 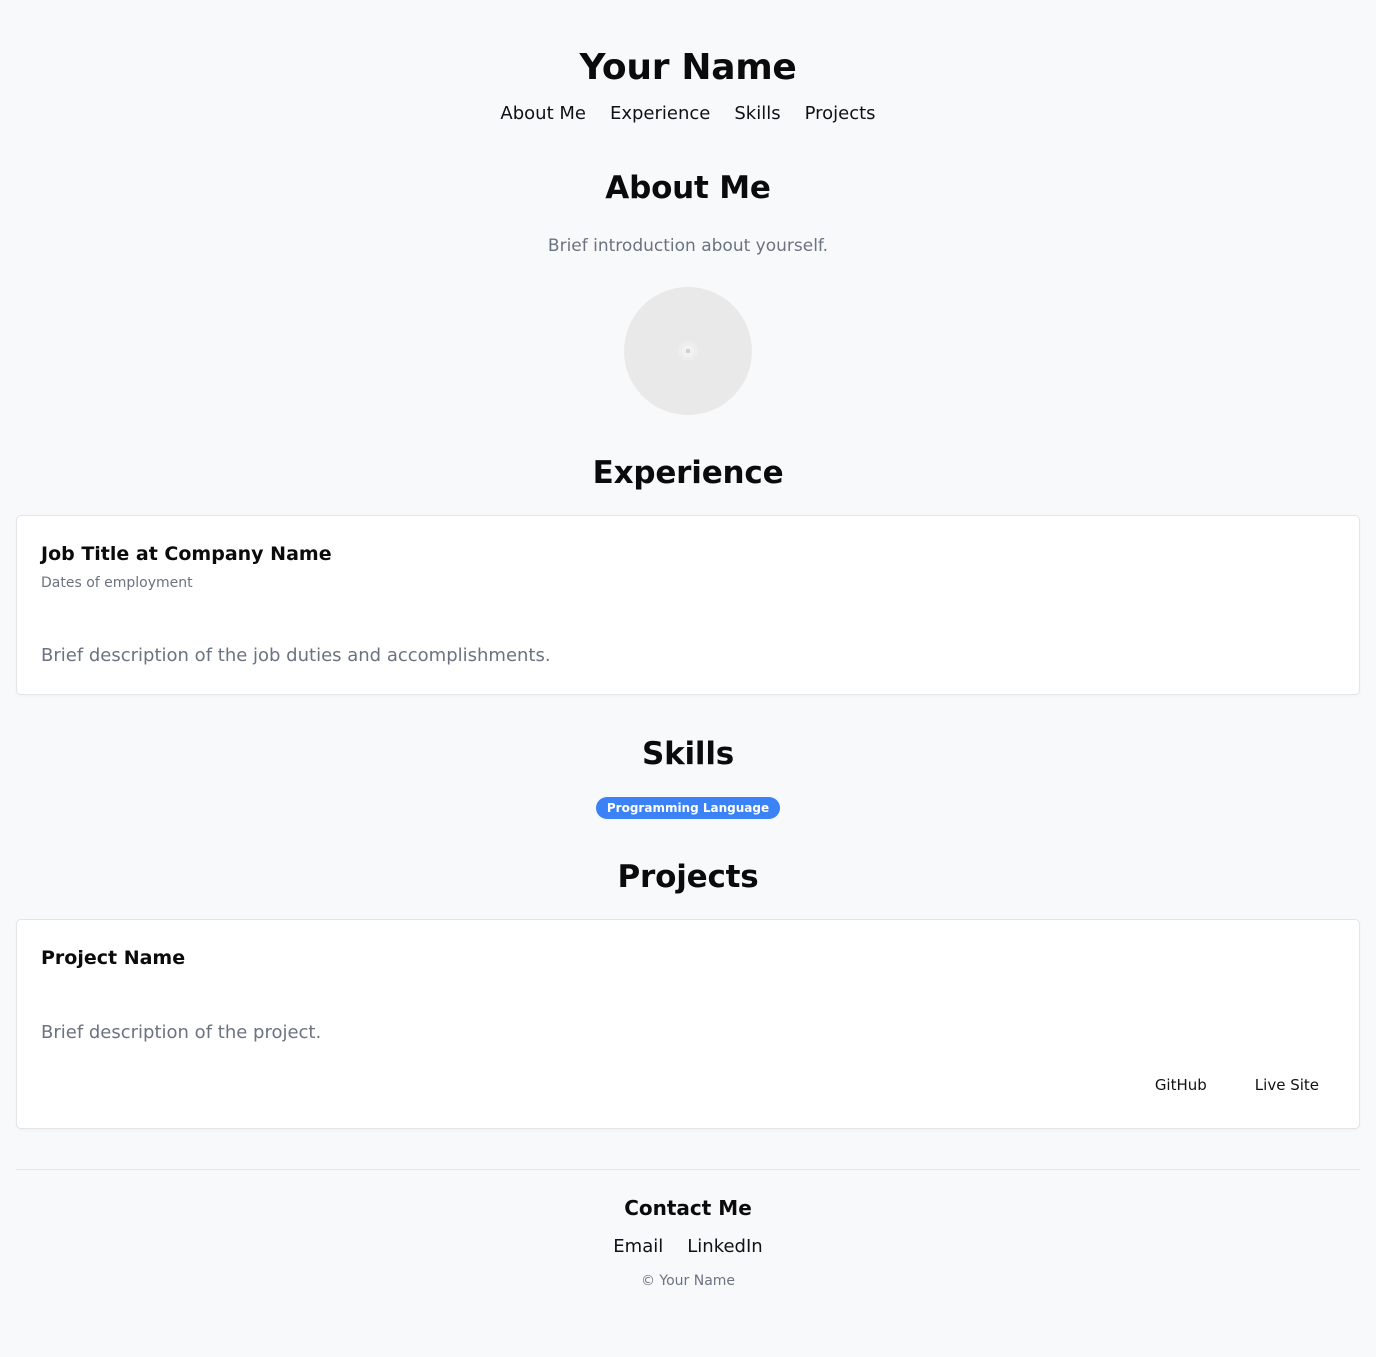 I want to click on image-placeholder-icon, so click(x=688, y=351).